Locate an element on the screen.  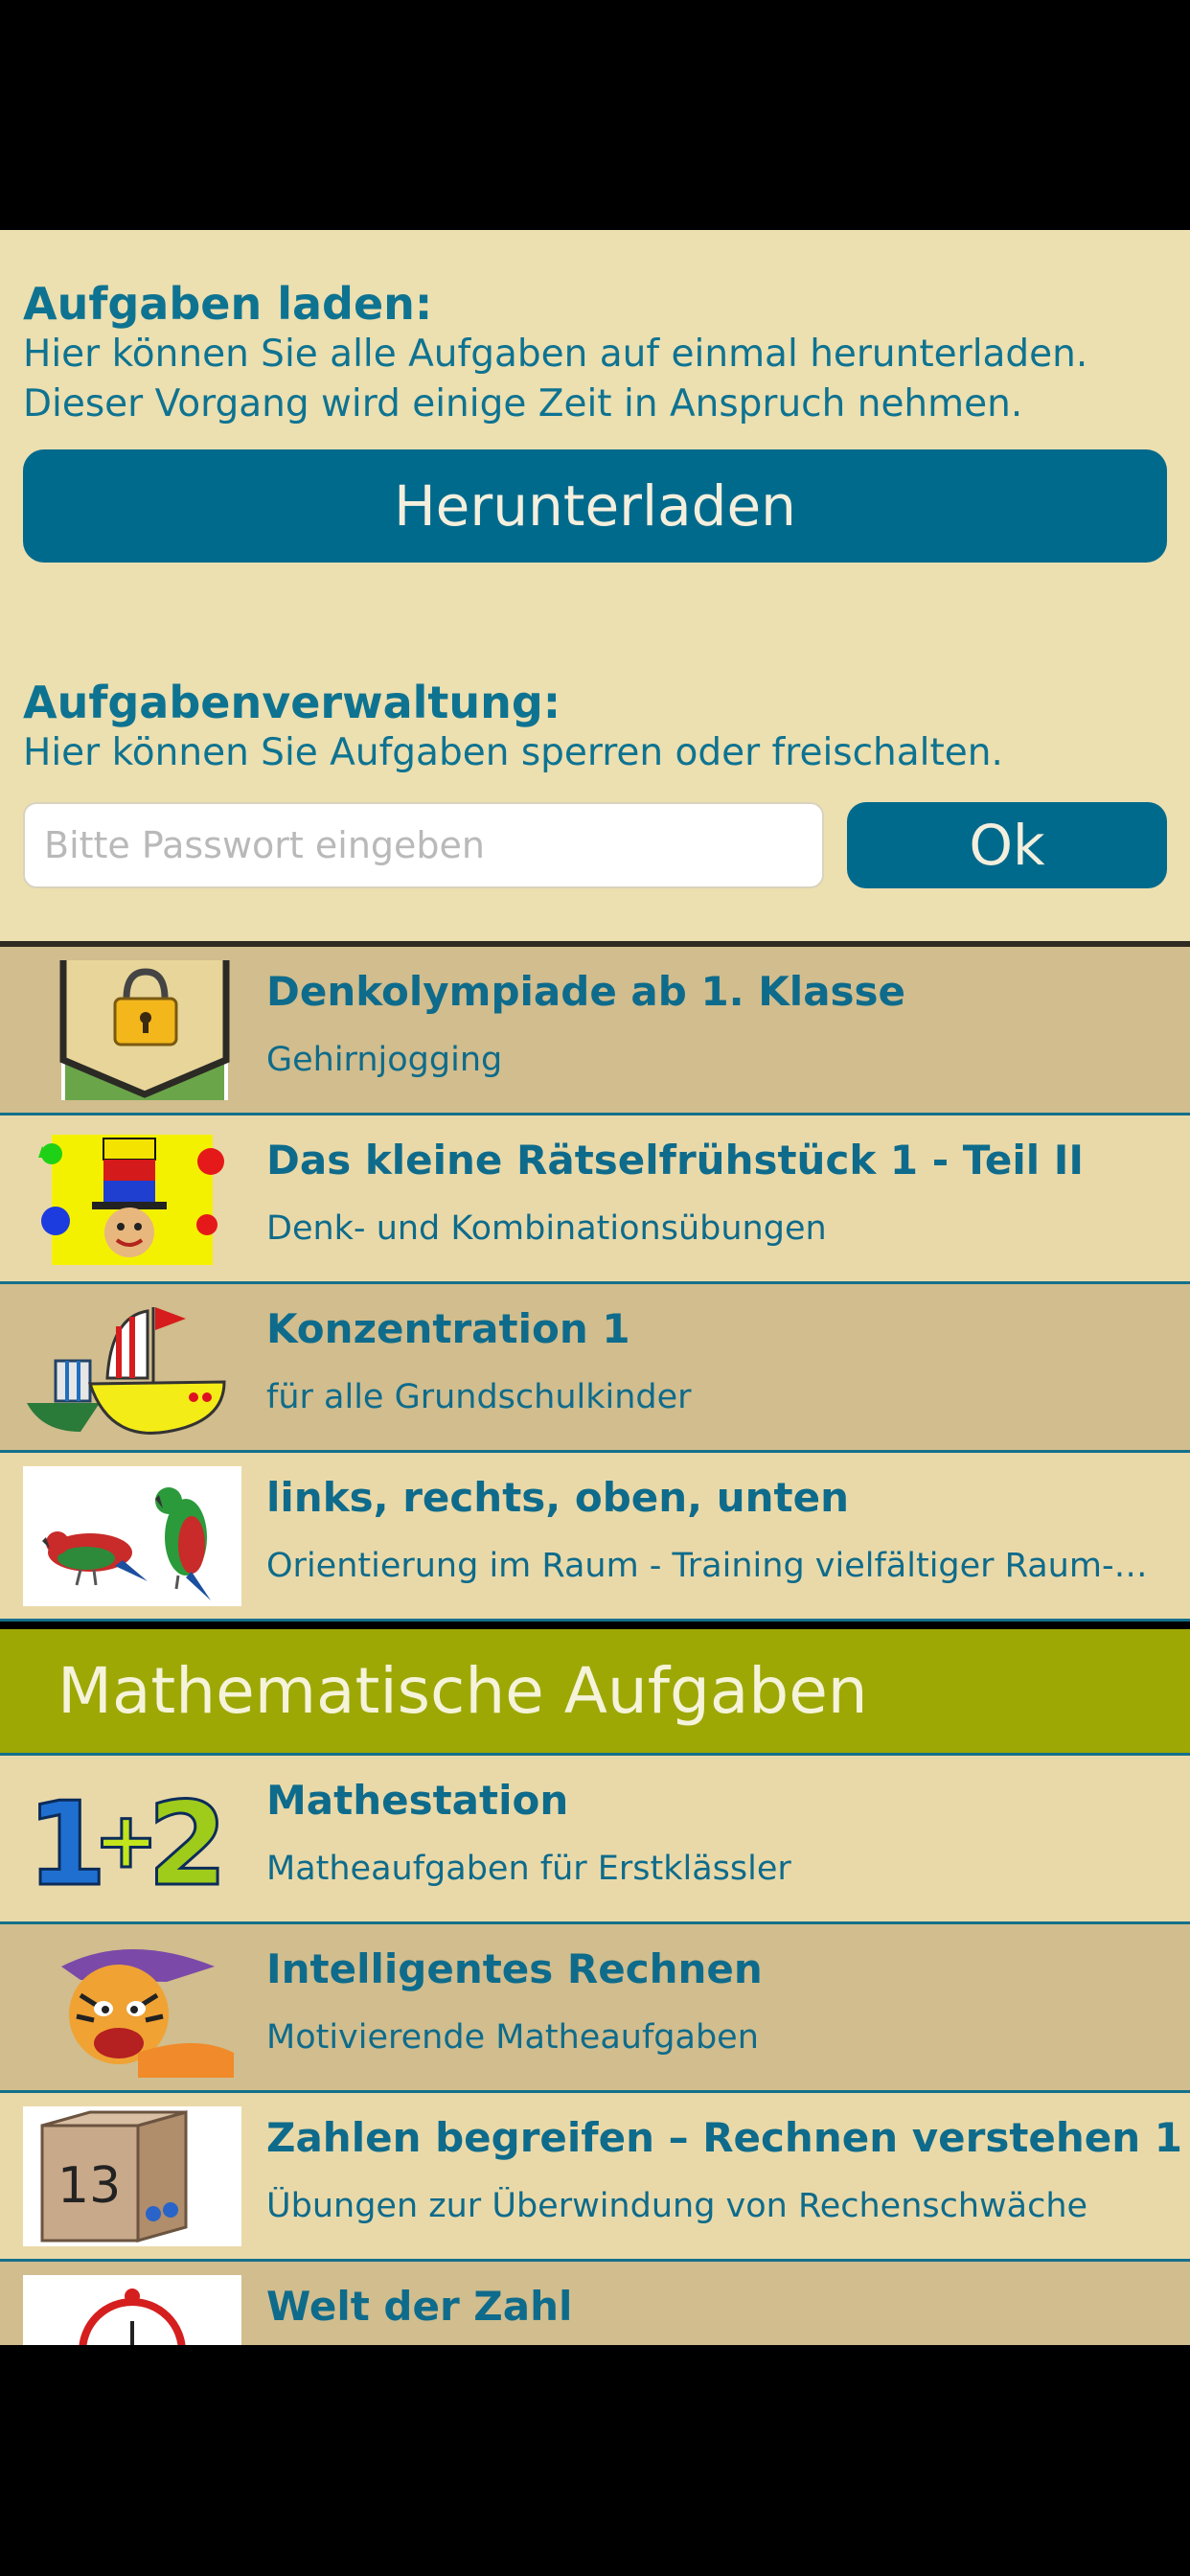
clown-hat-icon is located at coordinates (131, 1200).